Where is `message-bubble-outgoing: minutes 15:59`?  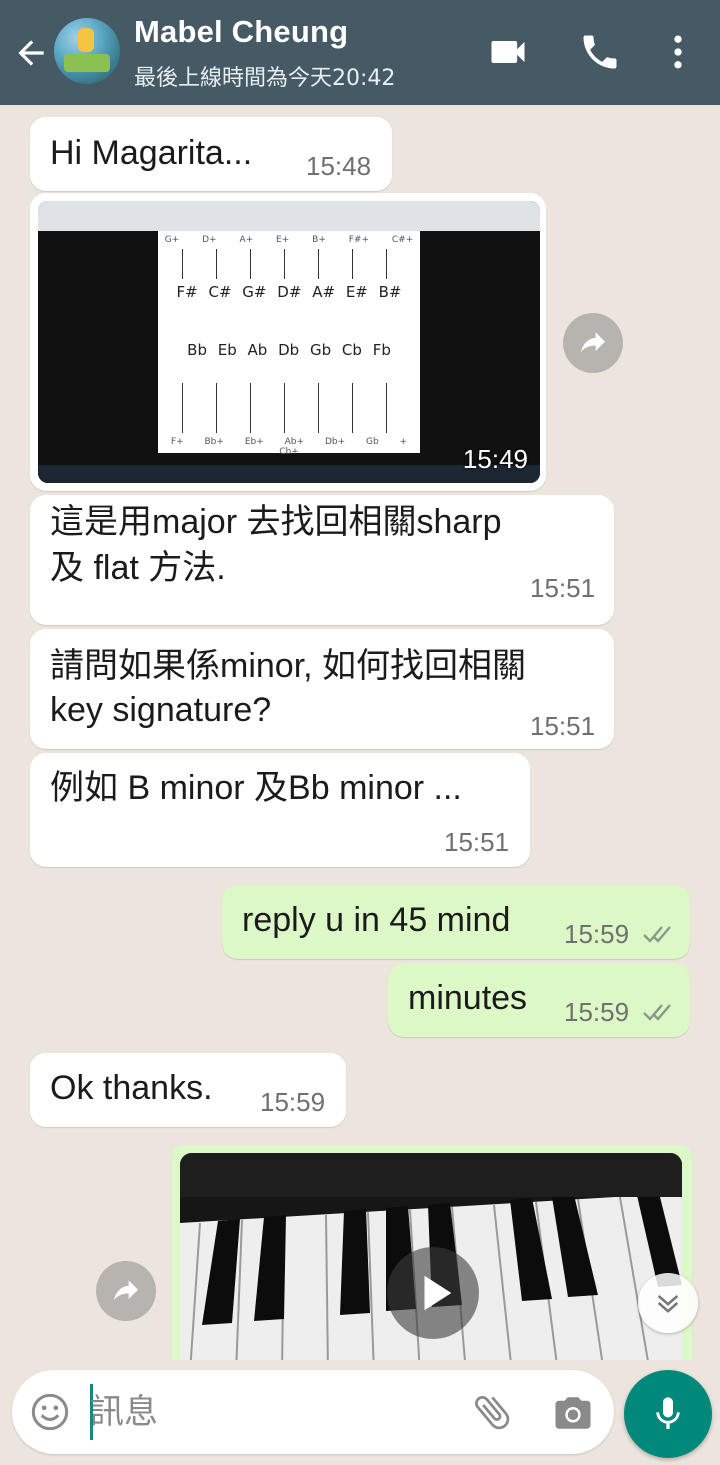
message-bubble-outgoing: minutes 15:59 is located at coordinates (539, 1000).